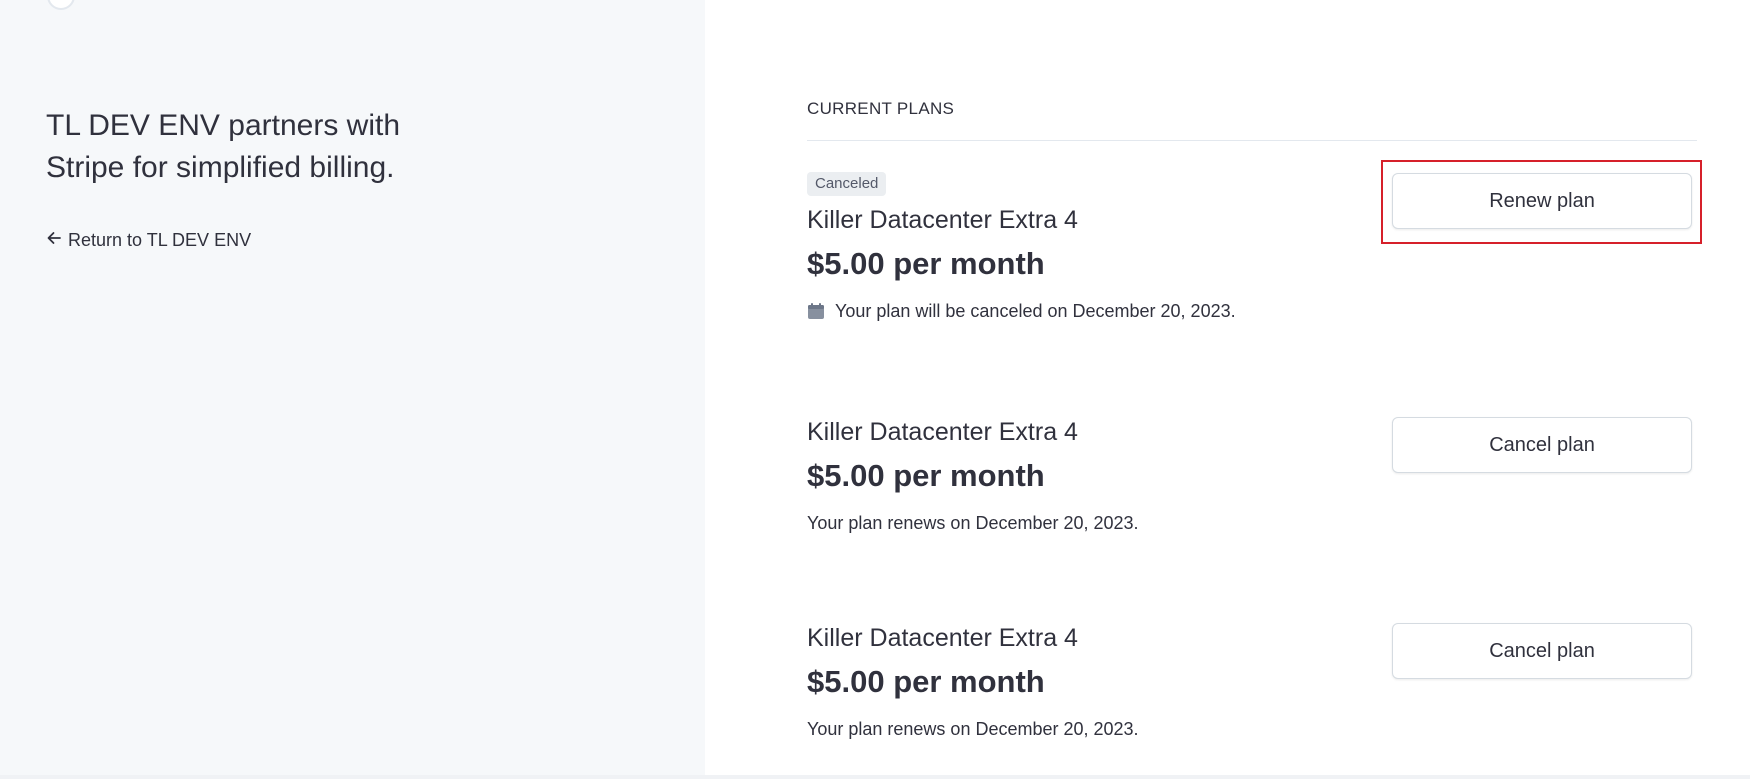 The image size is (1750, 779). What do you see at coordinates (1252, 140) in the screenshot?
I see `divider` at bounding box center [1252, 140].